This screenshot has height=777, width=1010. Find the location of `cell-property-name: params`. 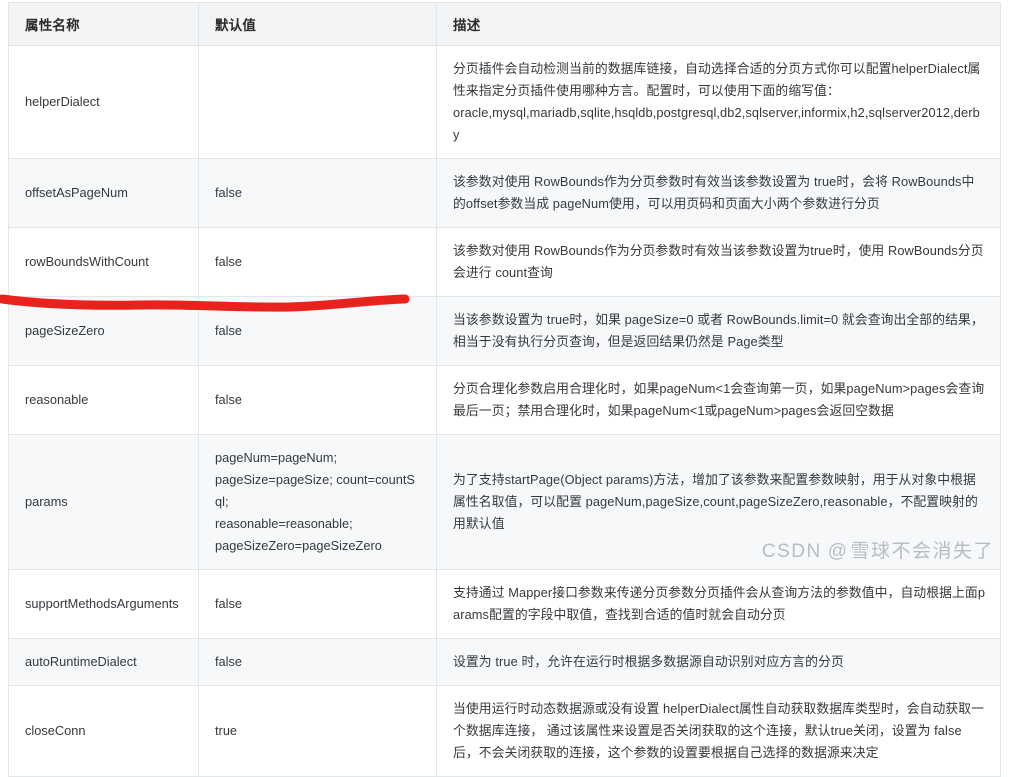

cell-property-name: params is located at coordinates (103, 502).